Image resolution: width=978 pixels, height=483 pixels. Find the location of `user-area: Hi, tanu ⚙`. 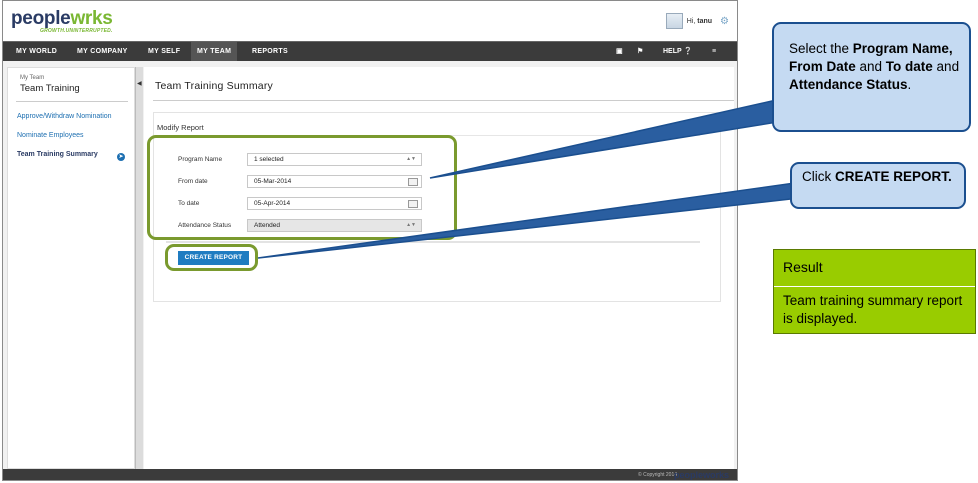

user-area: Hi, tanu ⚙ is located at coordinates (697, 21).